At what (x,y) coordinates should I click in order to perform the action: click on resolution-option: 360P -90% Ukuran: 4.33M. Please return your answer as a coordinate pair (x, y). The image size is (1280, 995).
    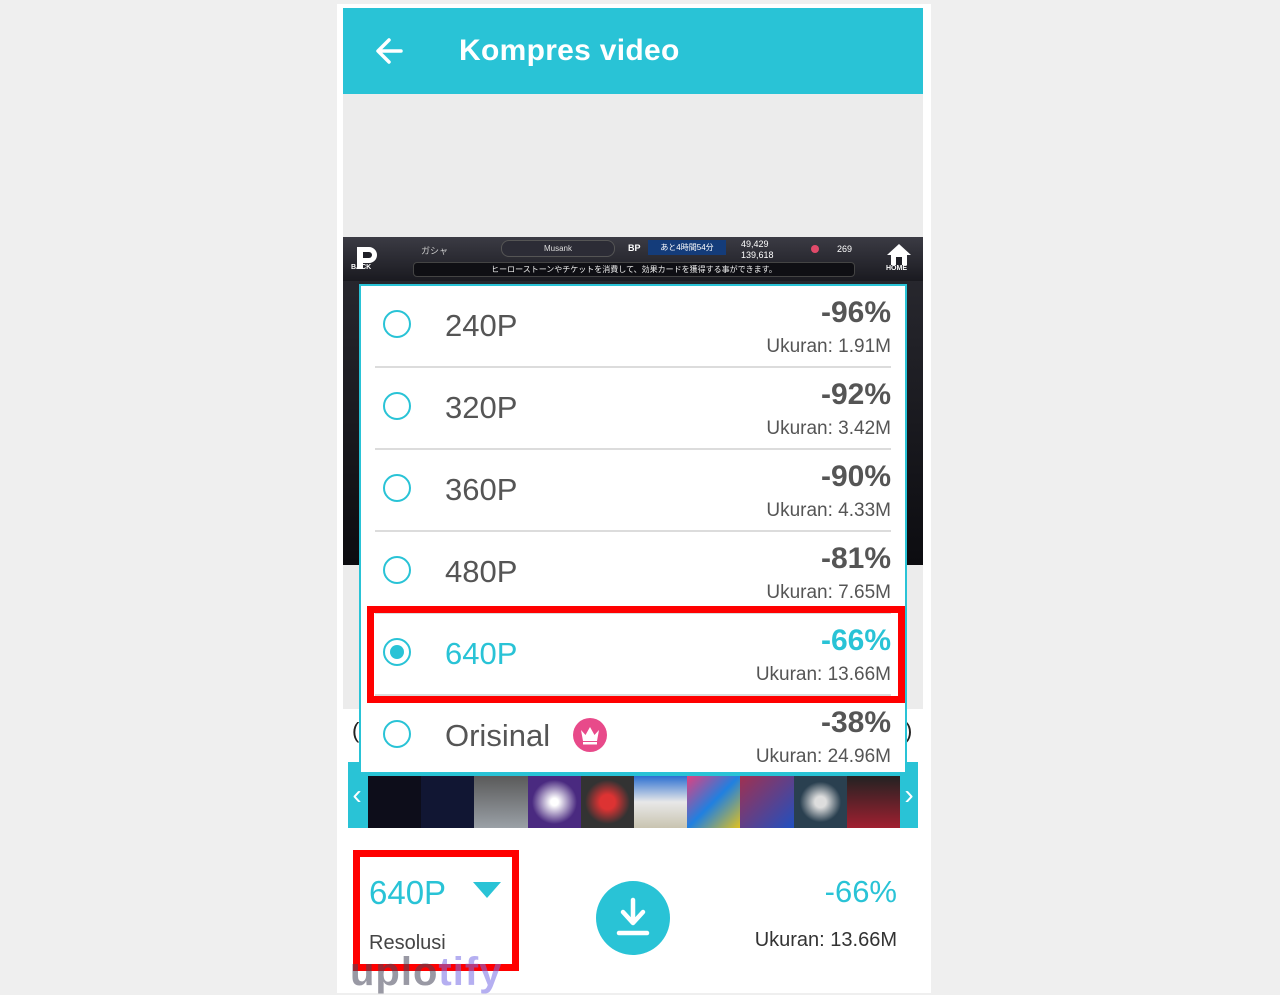
    Looking at the image, I should click on (633, 491).